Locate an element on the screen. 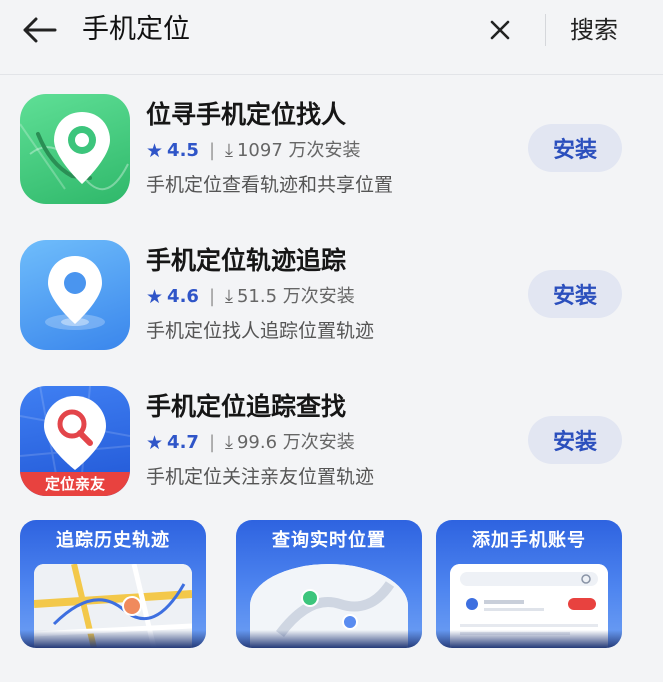 The width and height of the screenshot is (663, 682). app-name: 手机定位轨迹追踪 is located at coordinates (246, 260).